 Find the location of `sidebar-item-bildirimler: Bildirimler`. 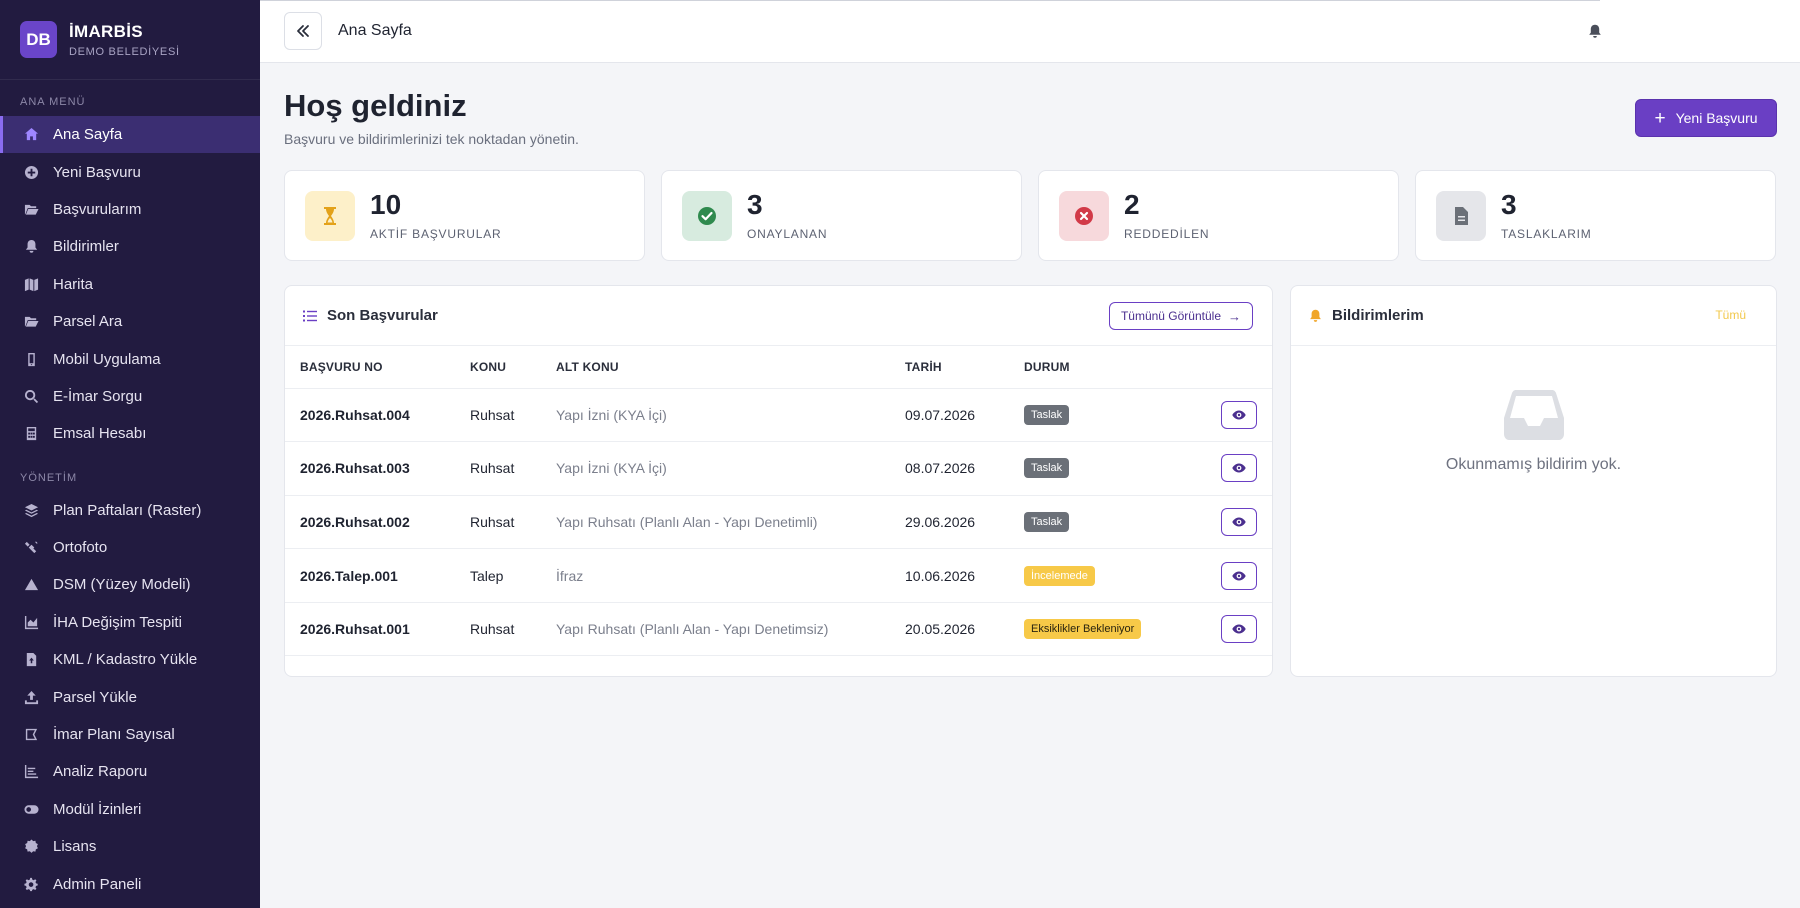

sidebar-item-bildirimler: Bildirimler is located at coordinates (130, 246).